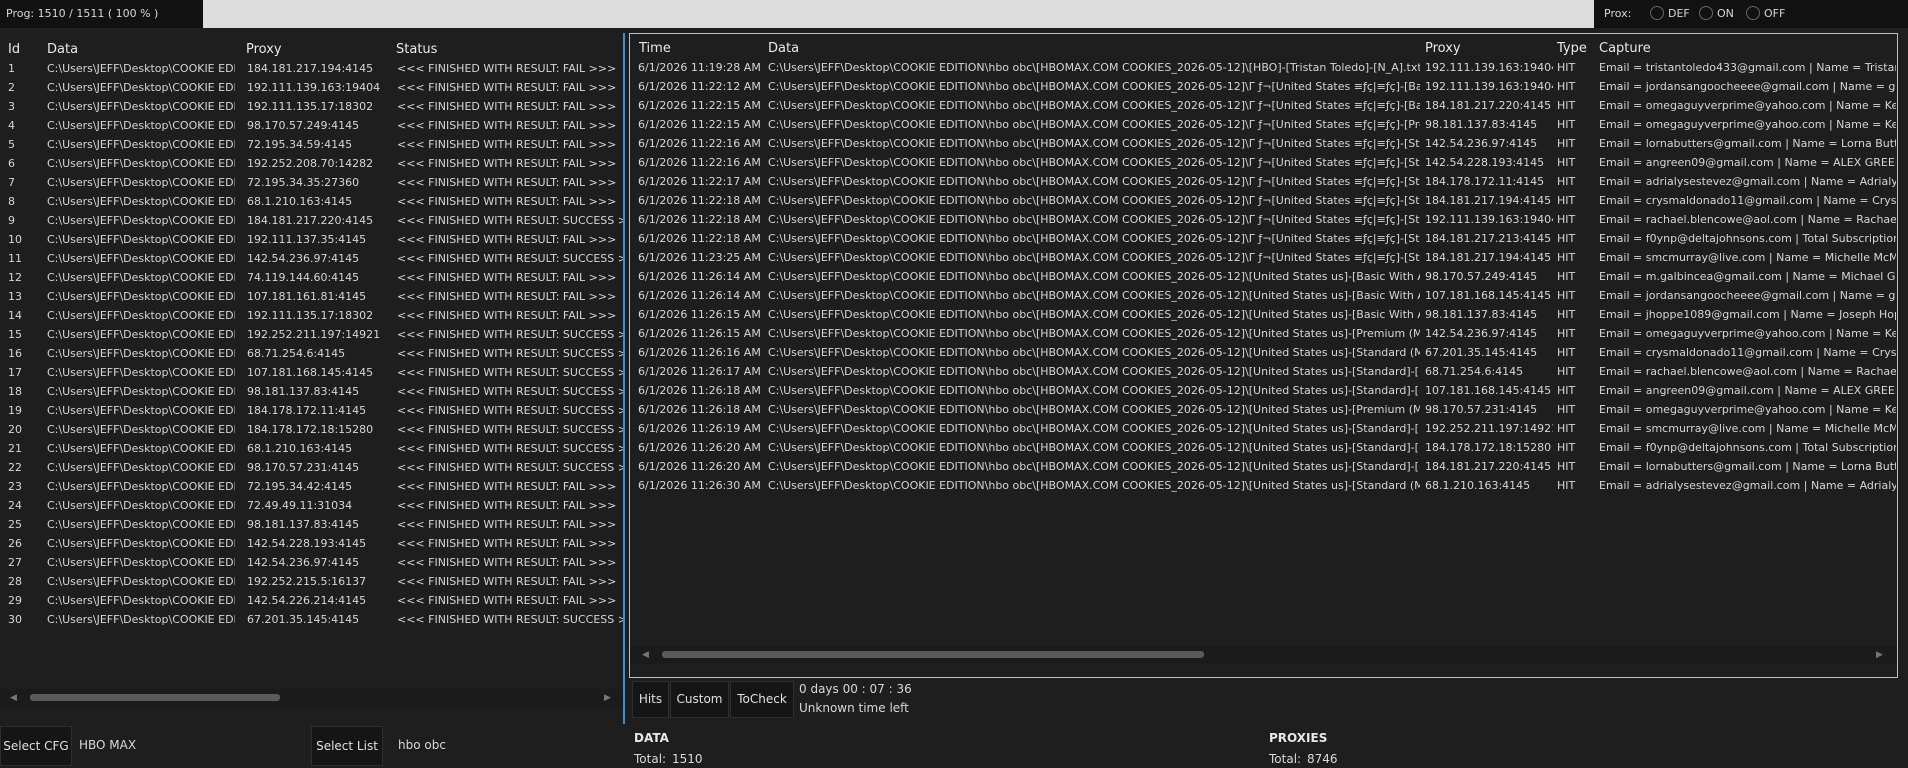  Describe the element at coordinates (155, 697) in the screenshot. I see `left-scrollbar-thumb` at that location.